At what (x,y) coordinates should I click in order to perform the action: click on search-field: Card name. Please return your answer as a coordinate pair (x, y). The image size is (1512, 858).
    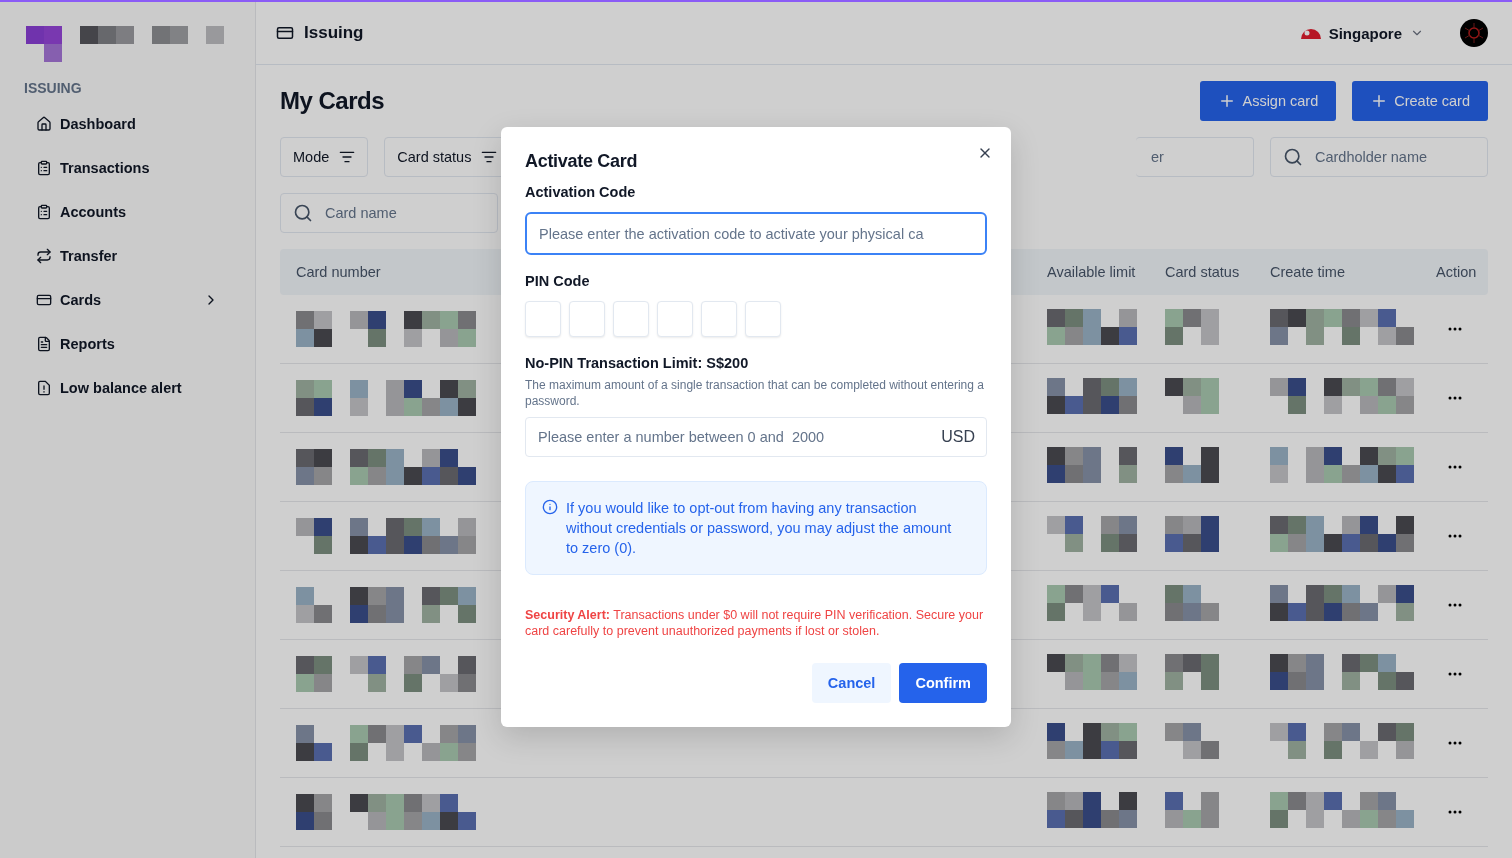
    Looking at the image, I should click on (389, 213).